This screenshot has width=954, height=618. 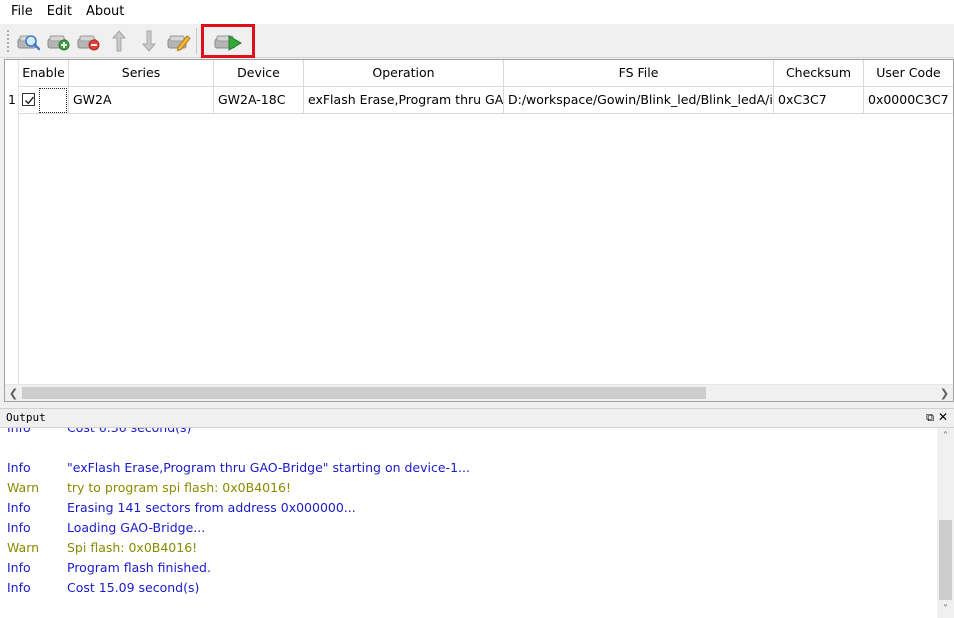 What do you see at coordinates (139, 567) in the screenshot?
I see `log-message: Program flash finished.` at bounding box center [139, 567].